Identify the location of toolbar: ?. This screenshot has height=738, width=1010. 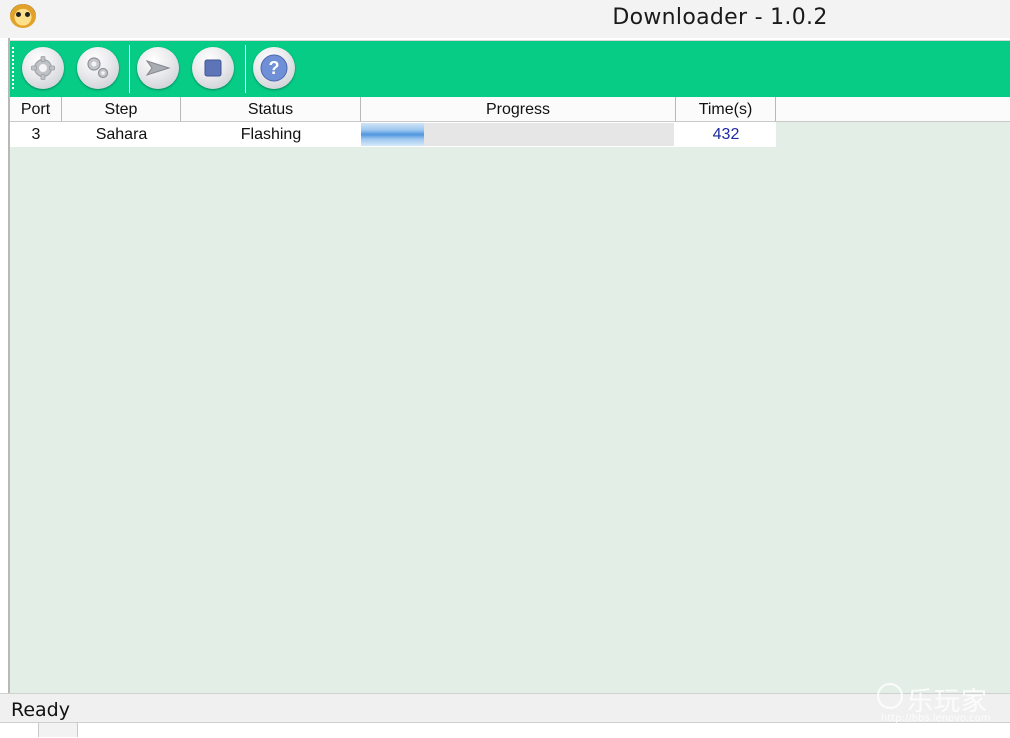
(510, 69).